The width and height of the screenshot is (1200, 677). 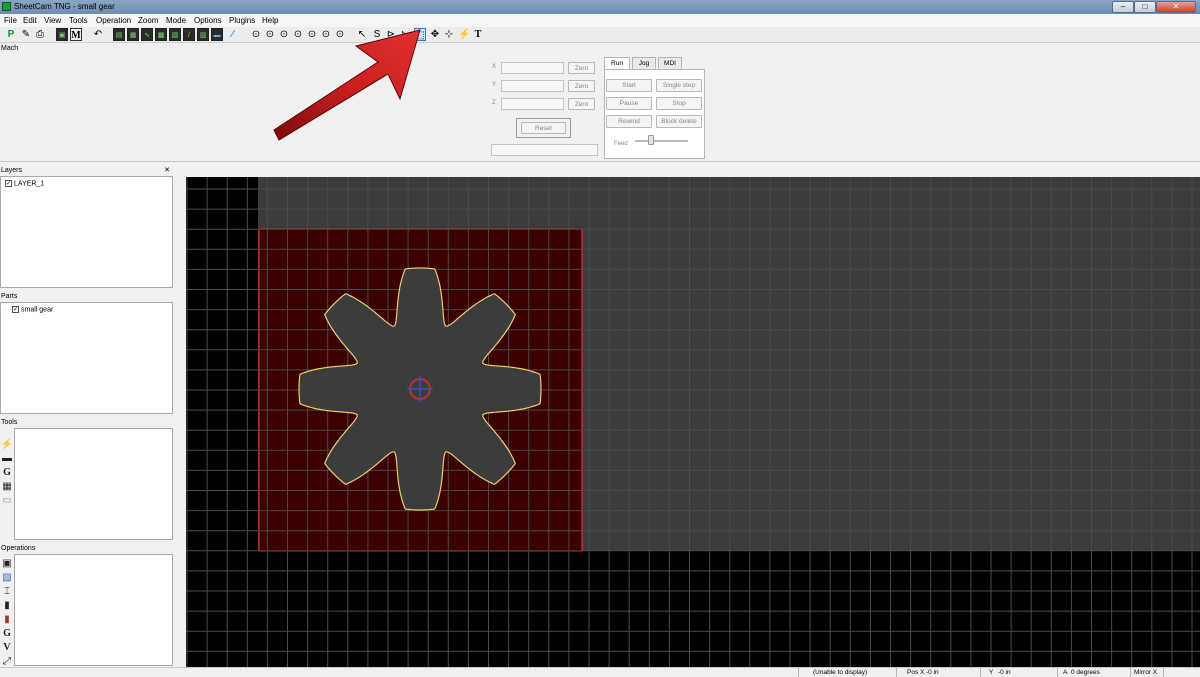 I want to click on single-step-button: Single step, so click(x=679, y=85).